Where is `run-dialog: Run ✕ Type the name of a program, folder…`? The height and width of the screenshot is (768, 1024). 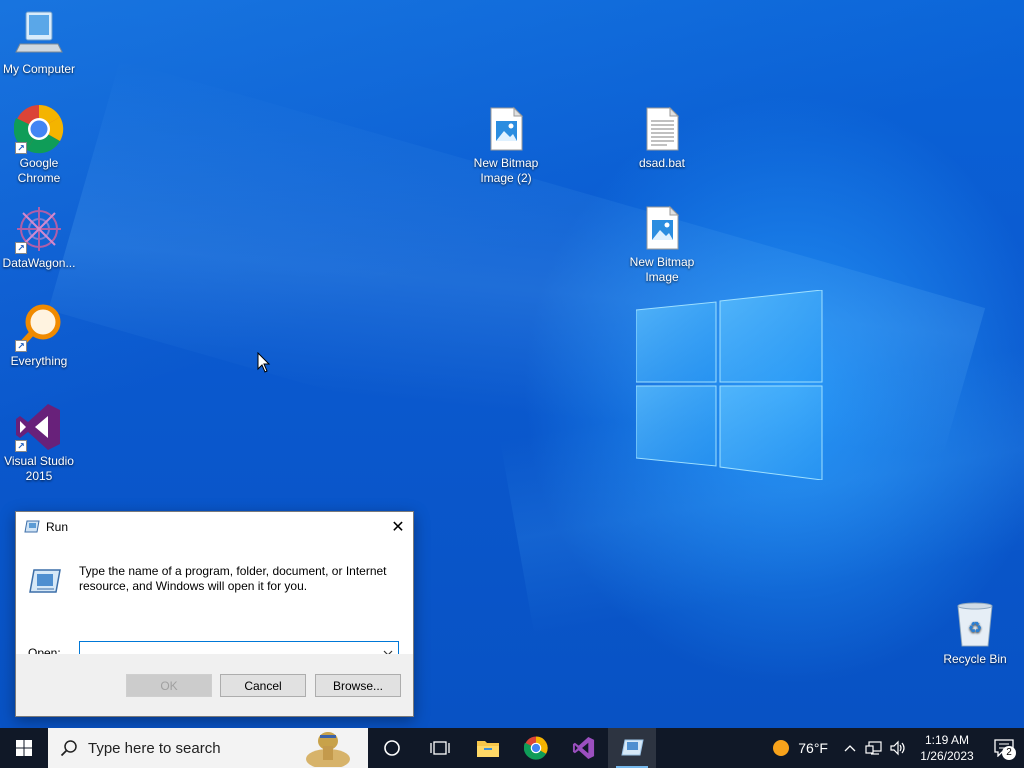
run-dialog: Run ✕ Type the name of a program, folder… is located at coordinates (214, 614).